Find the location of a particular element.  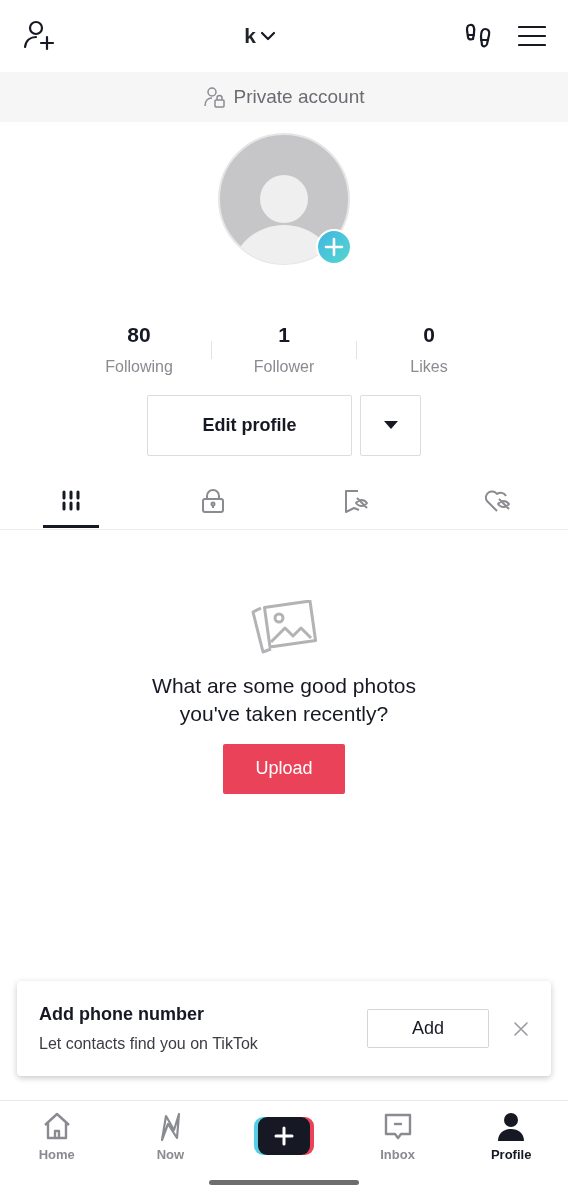

stat-value: 1 is located at coordinates (284, 335).